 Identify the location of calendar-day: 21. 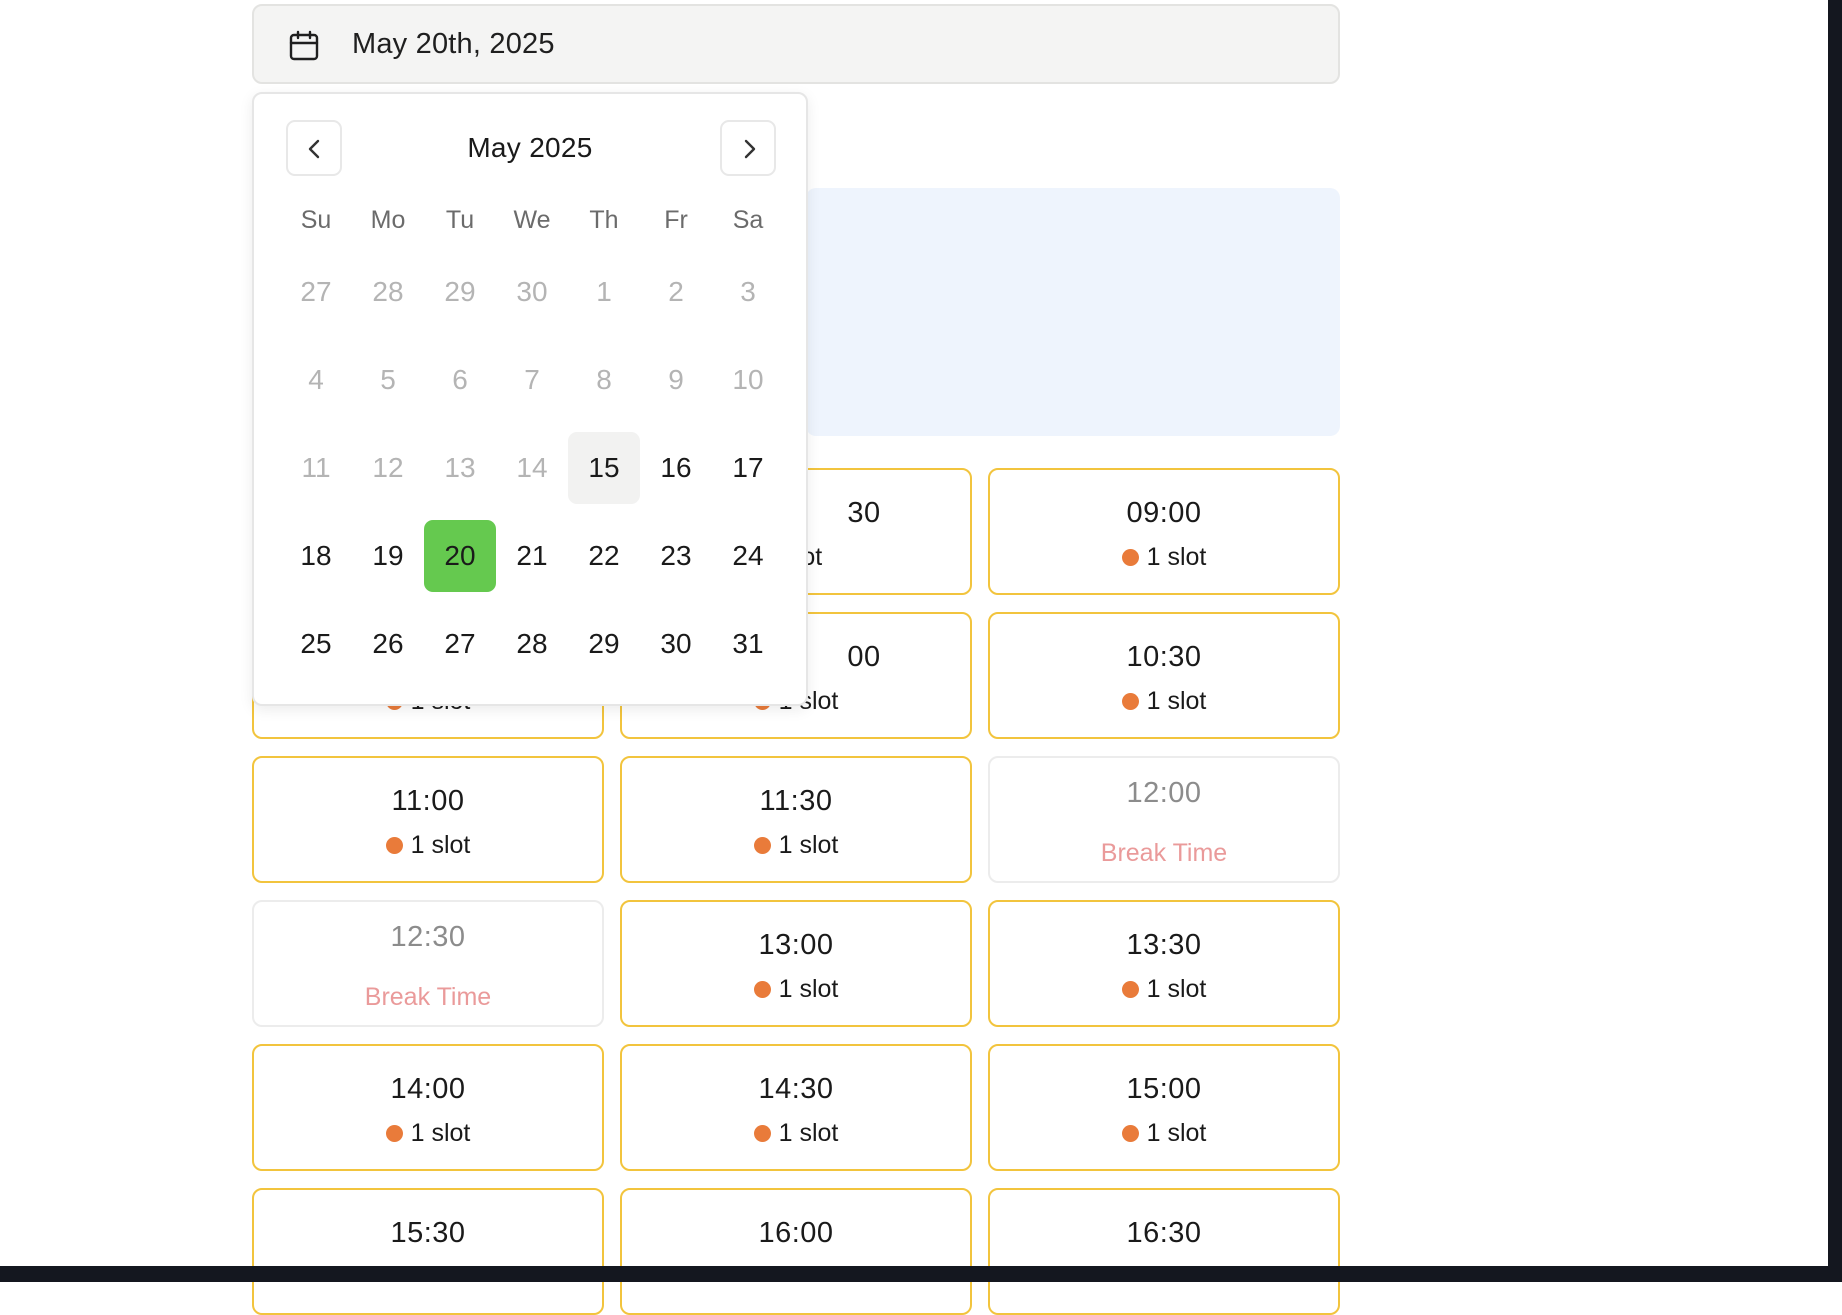
(532, 556).